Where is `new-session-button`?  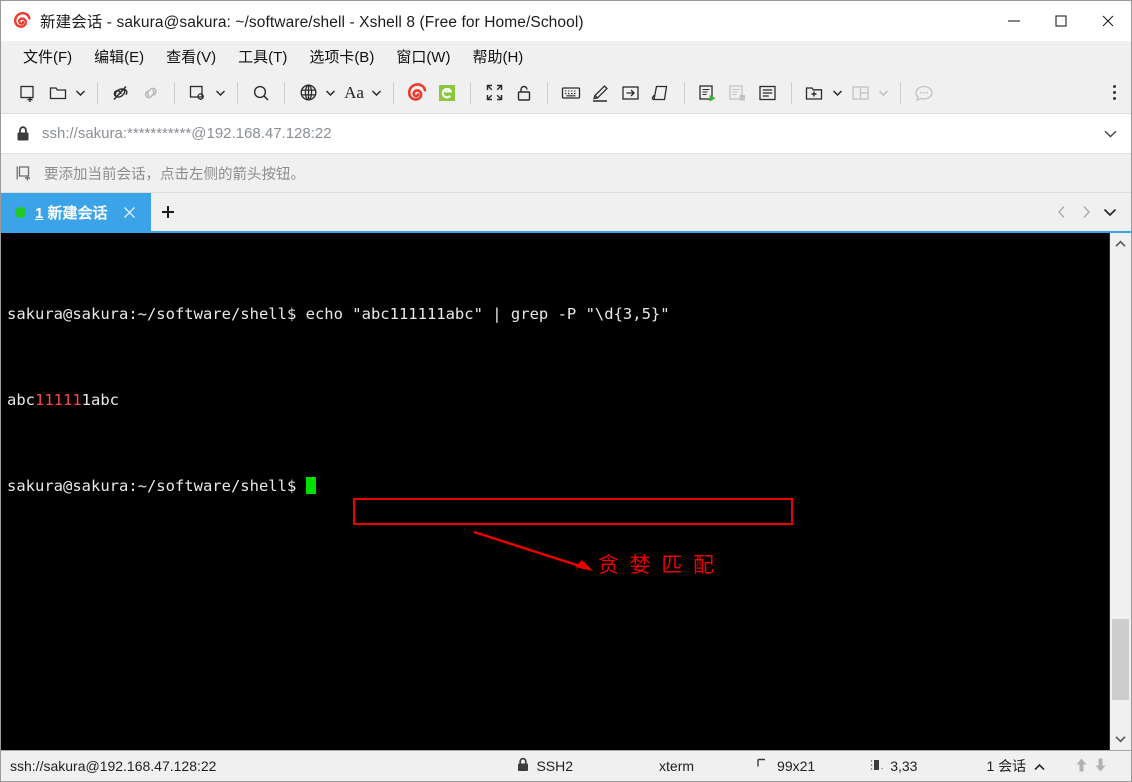
new-session-button is located at coordinates (28, 93).